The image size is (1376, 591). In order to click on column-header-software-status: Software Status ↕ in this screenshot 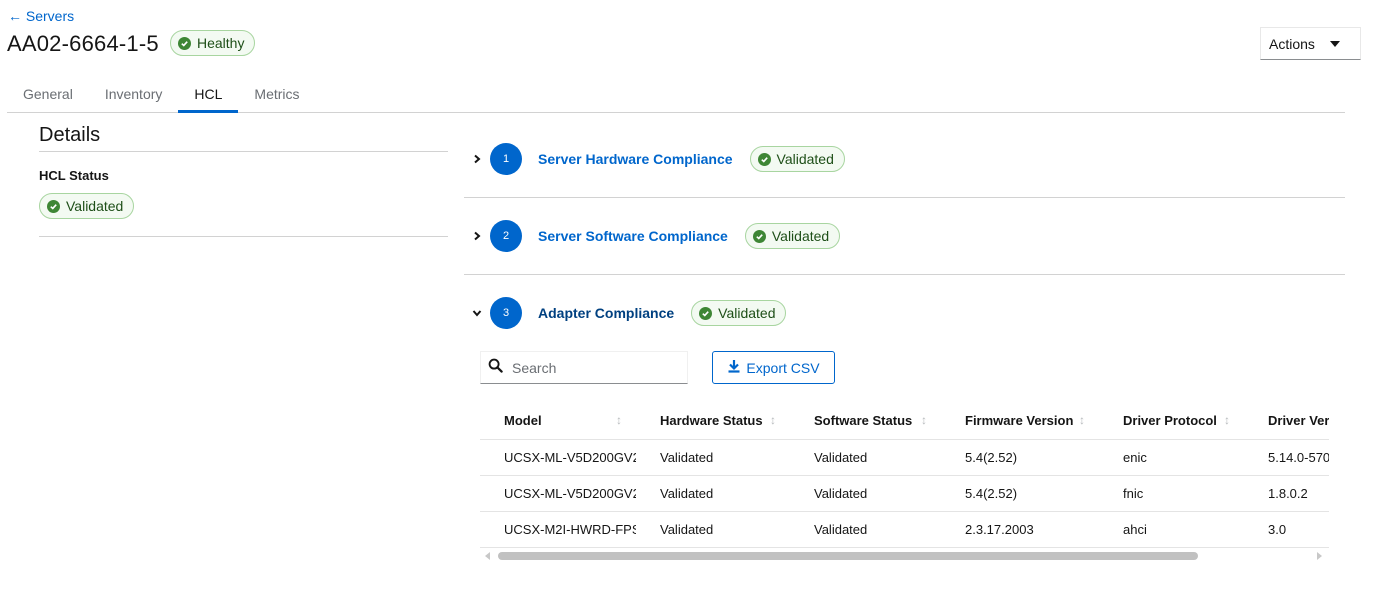, I will do `click(865, 421)`.